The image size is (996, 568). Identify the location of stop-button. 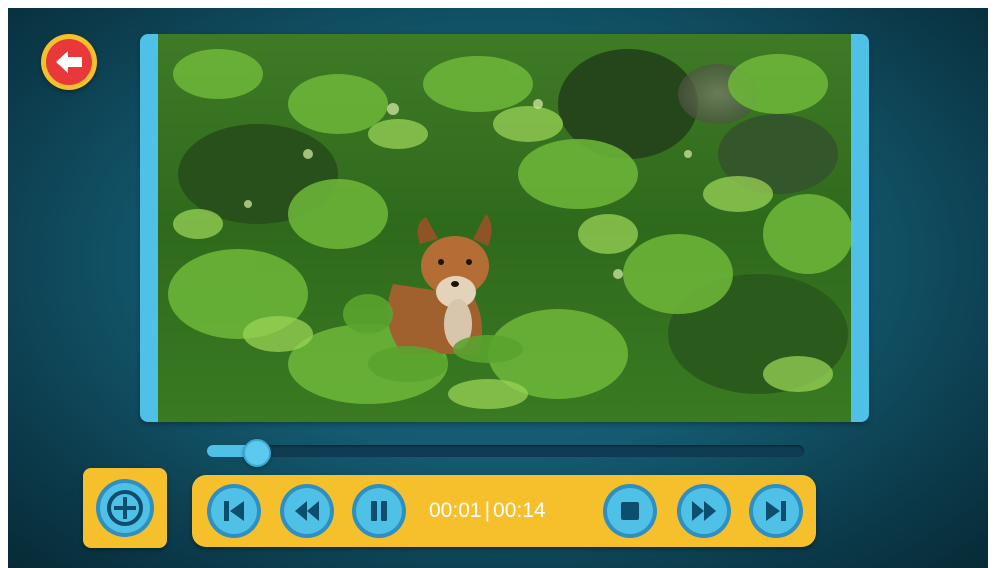
(630, 511).